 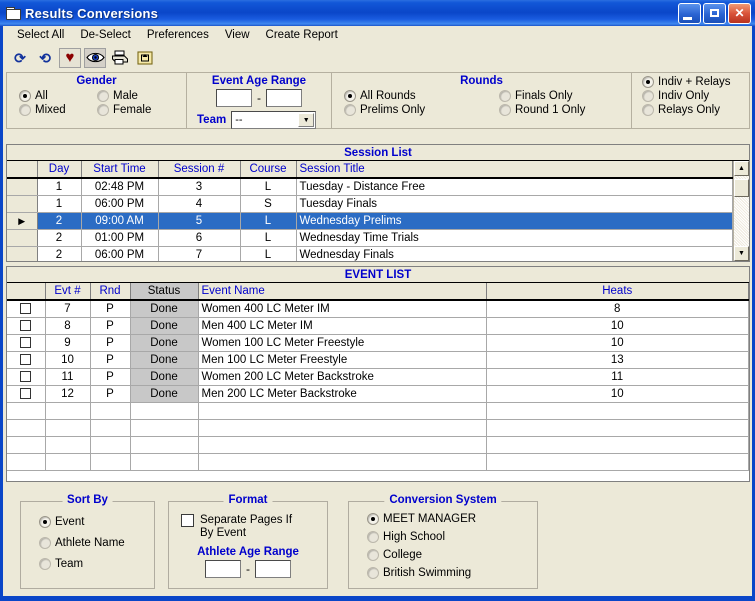 What do you see at coordinates (452, 537) in the screenshot?
I see `radio-conv-high-school: High School` at bounding box center [452, 537].